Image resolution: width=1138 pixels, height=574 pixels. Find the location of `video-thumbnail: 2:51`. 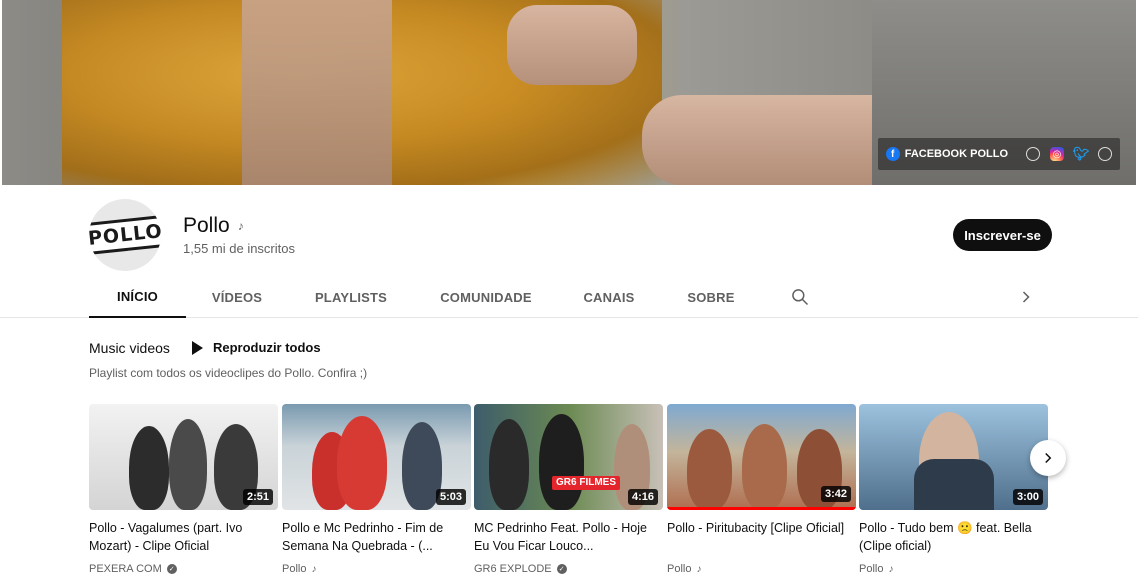

video-thumbnail: 2:51 is located at coordinates (183, 457).